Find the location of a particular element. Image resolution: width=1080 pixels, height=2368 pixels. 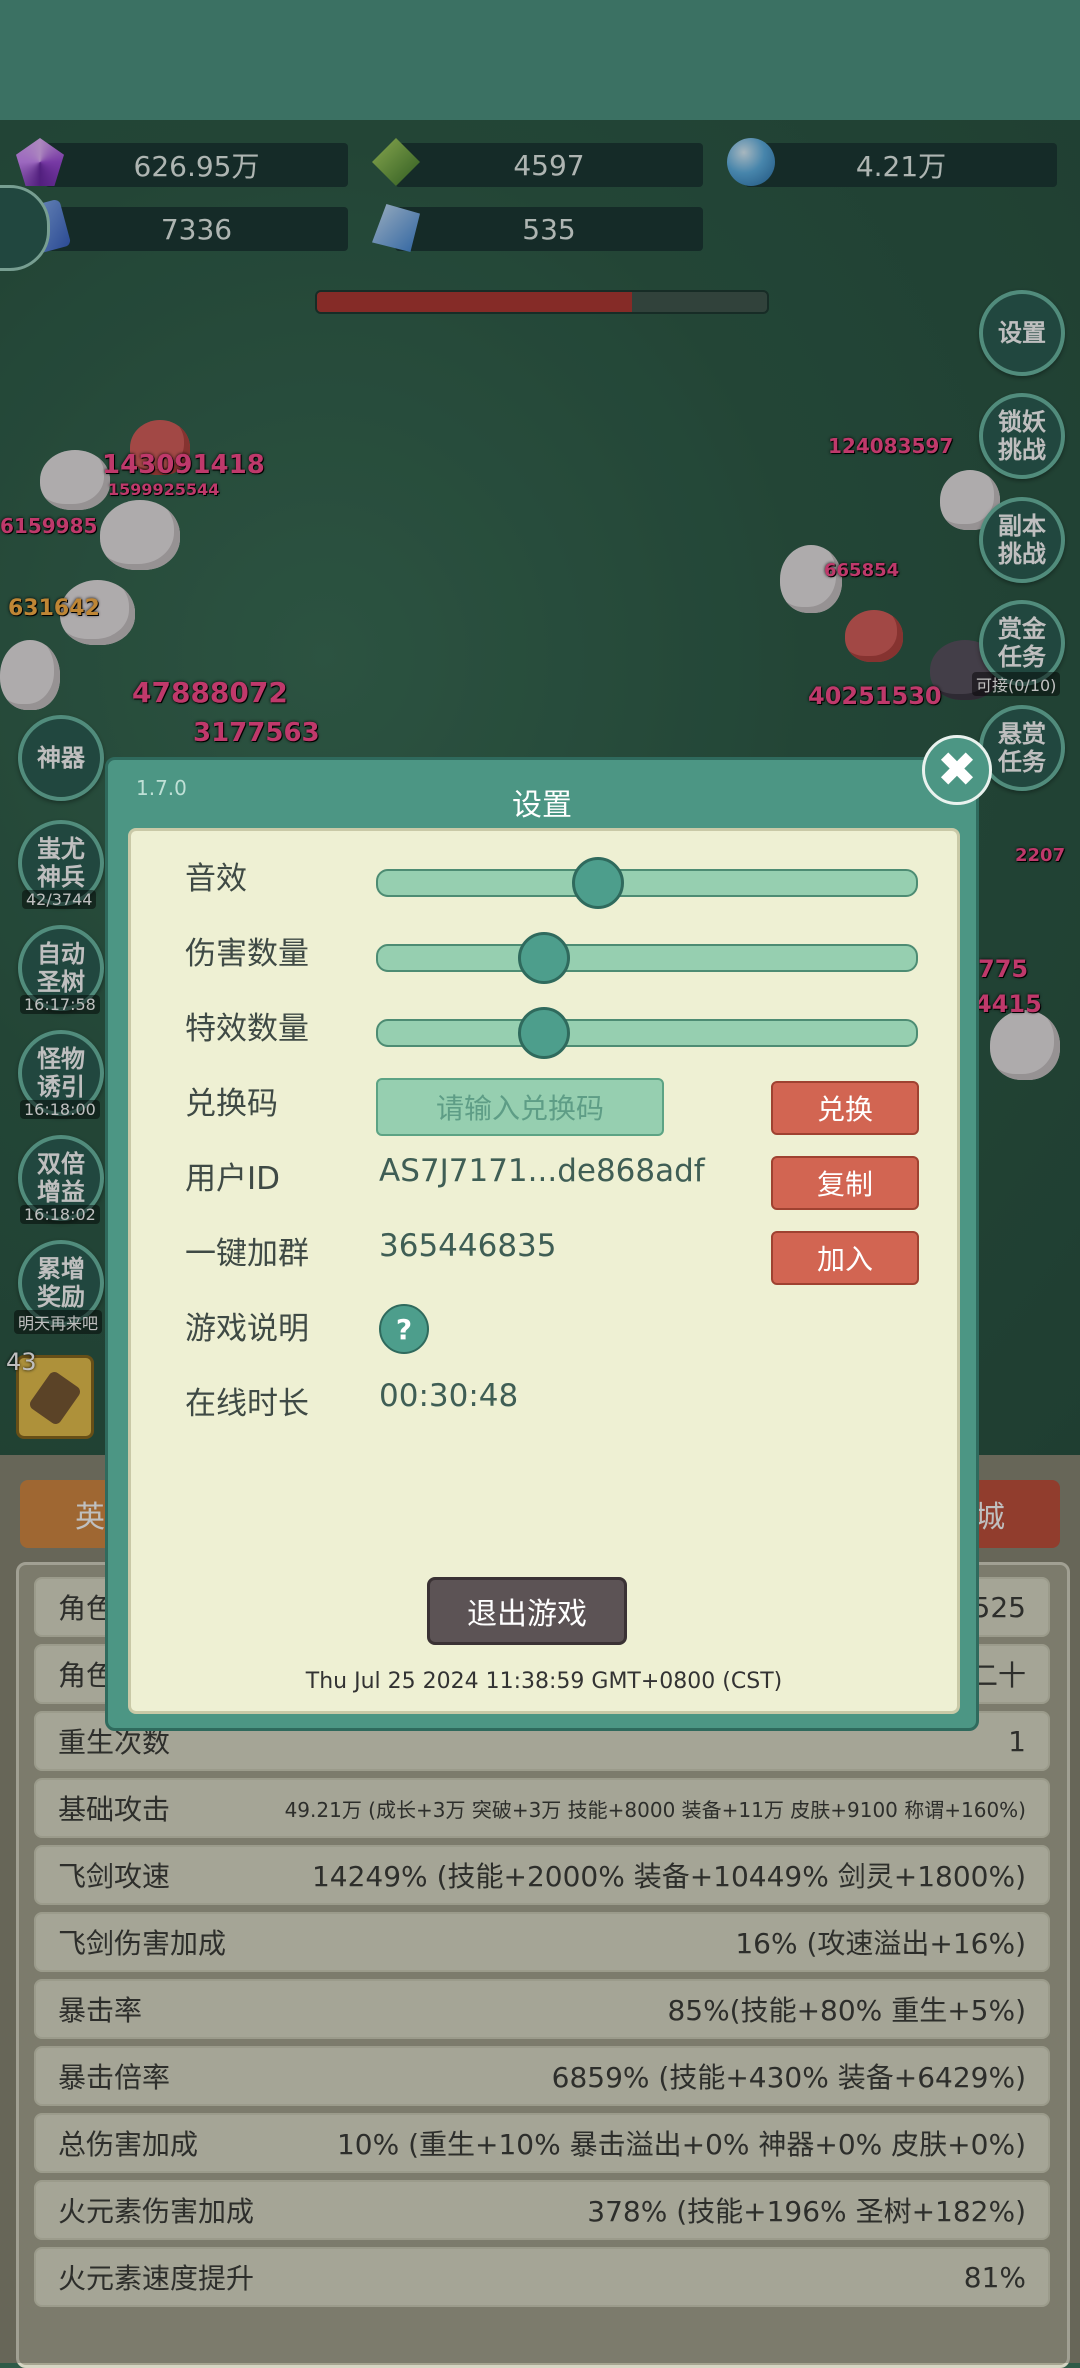

close-glyph: ✖ is located at coordinates (957, 770).